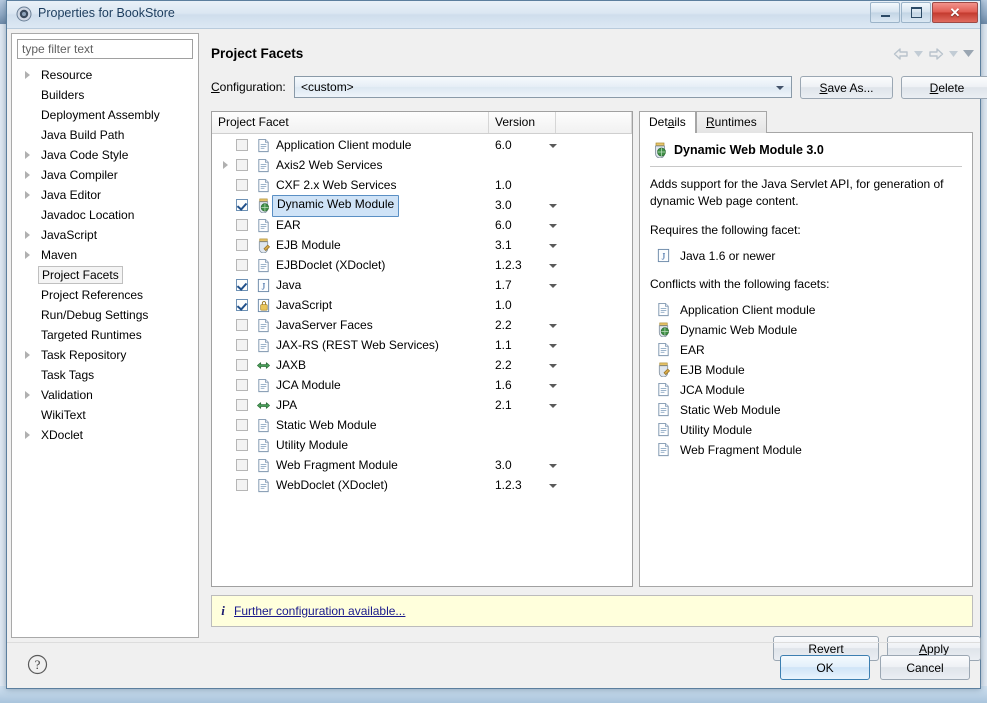 Image resolution: width=987 pixels, height=703 pixels. What do you see at coordinates (968, 53) in the screenshot?
I see `page-overflow-chevron-down-icon` at bounding box center [968, 53].